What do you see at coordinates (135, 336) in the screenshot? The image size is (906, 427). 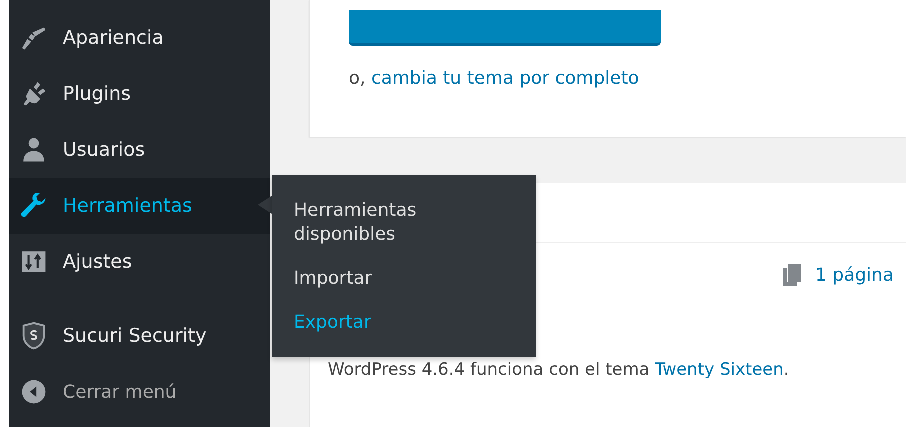 I see `menu-label: Sucuri Security` at bounding box center [135, 336].